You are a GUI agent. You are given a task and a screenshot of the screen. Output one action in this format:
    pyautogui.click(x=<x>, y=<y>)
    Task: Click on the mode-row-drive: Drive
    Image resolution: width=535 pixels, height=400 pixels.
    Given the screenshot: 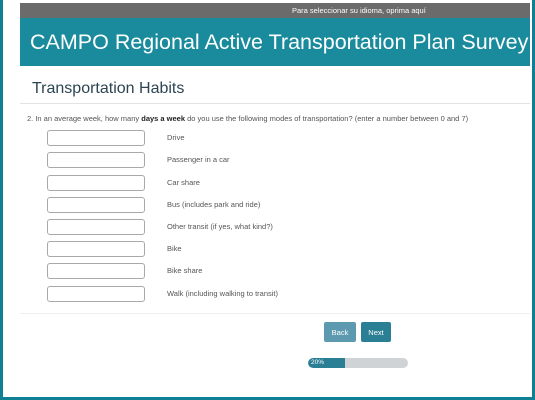 What is the action you would take?
    pyautogui.click(x=203, y=138)
    